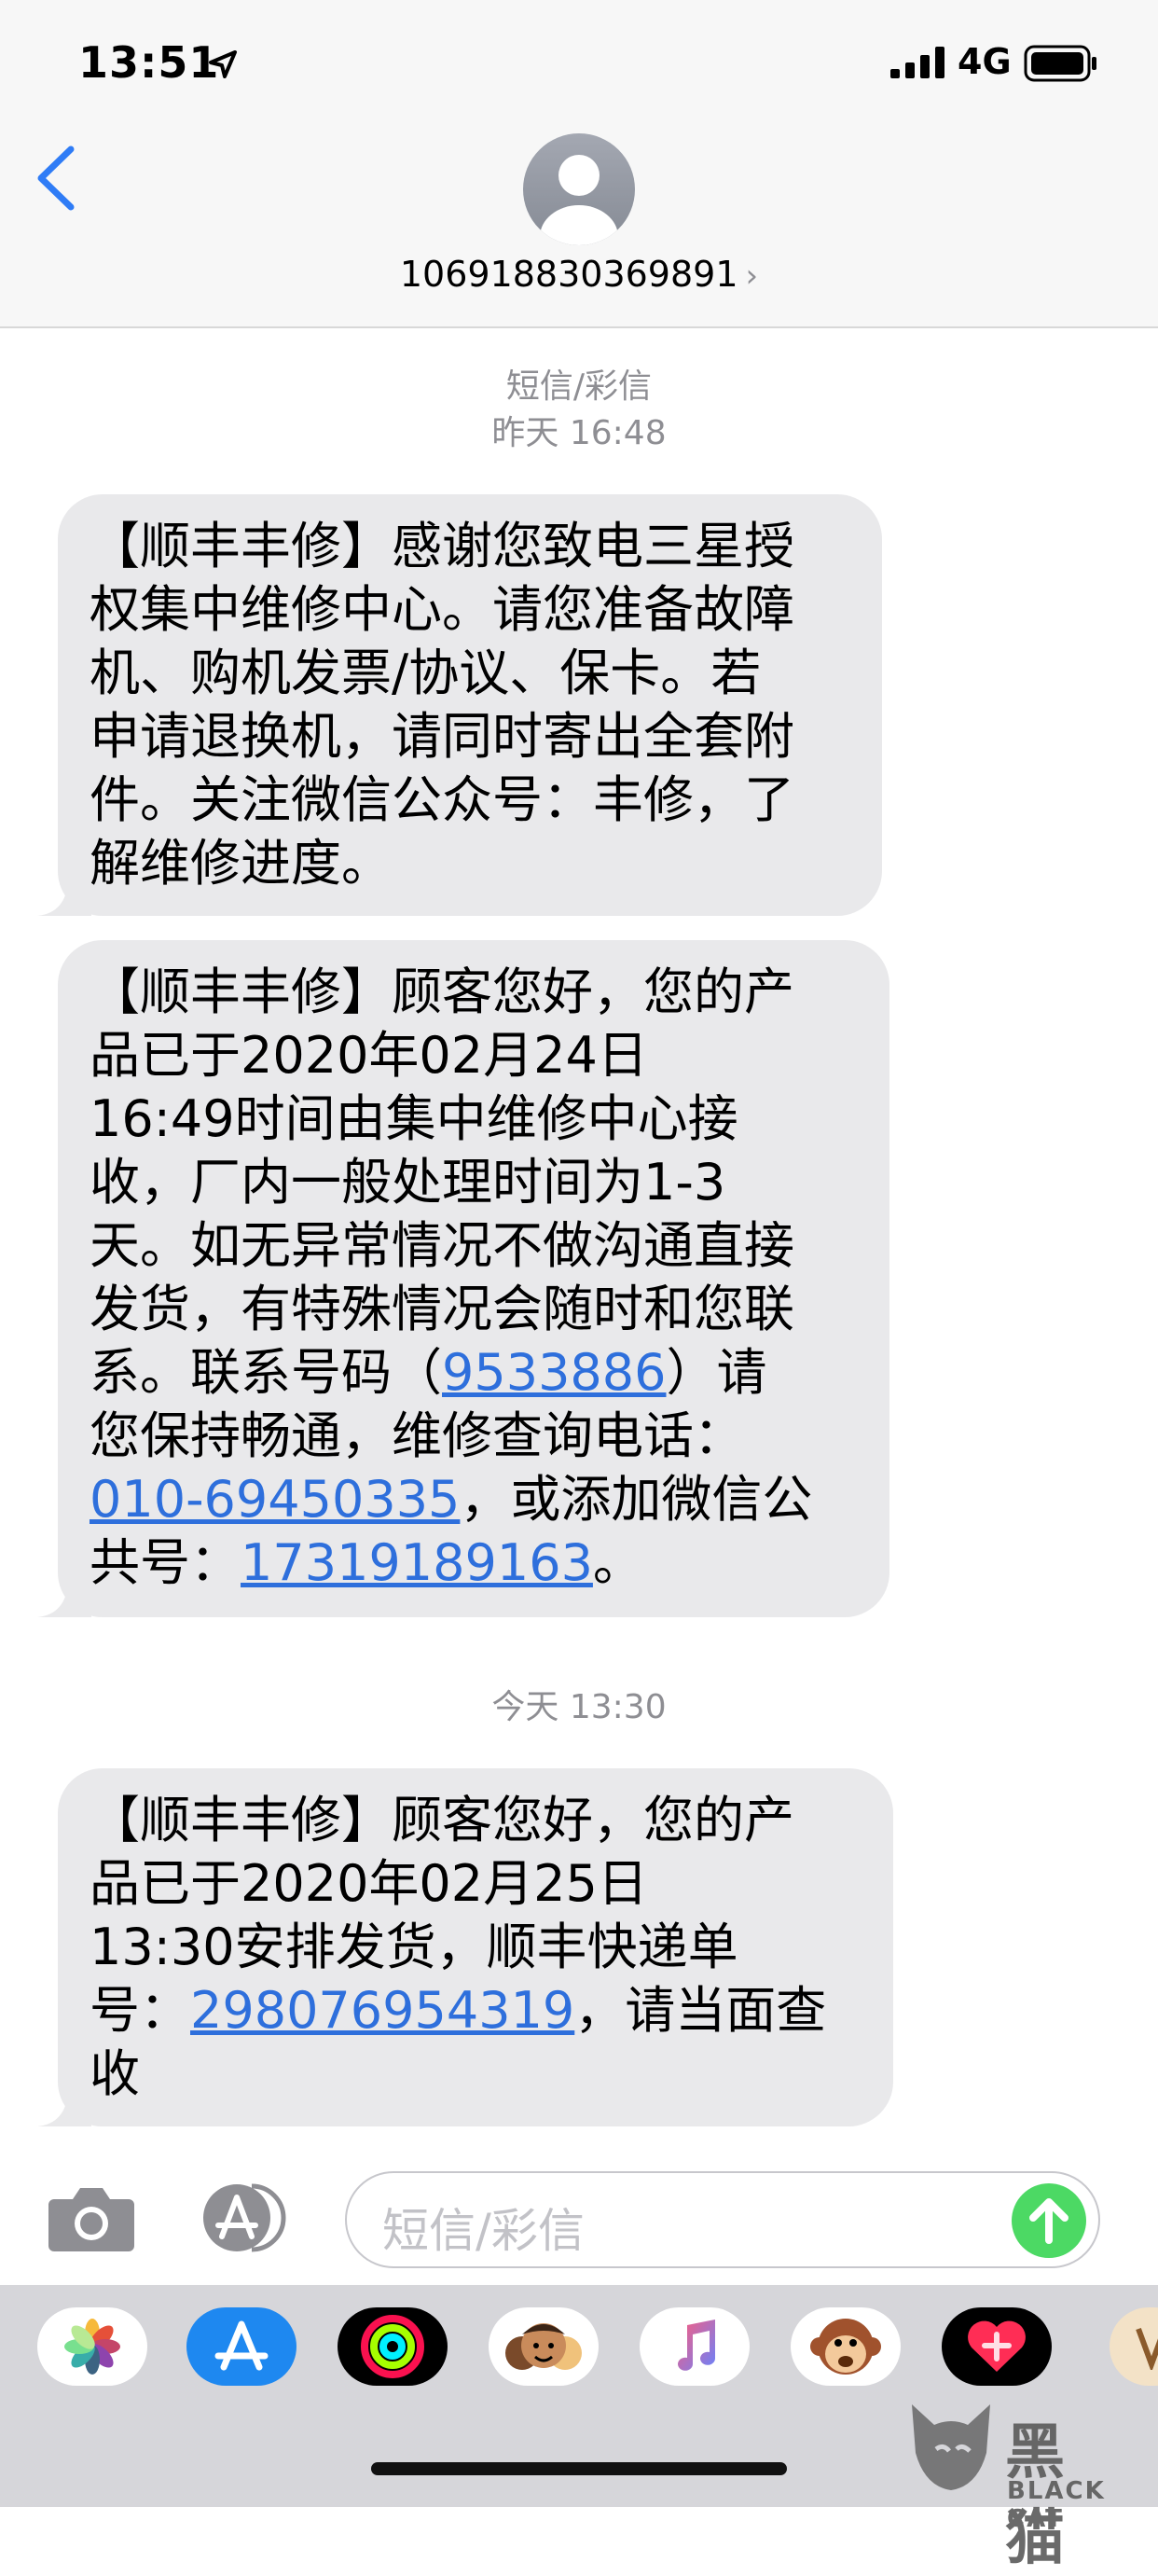 The image size is (1158, 2576). I want to click on heart-icon, so click(997, 2346).